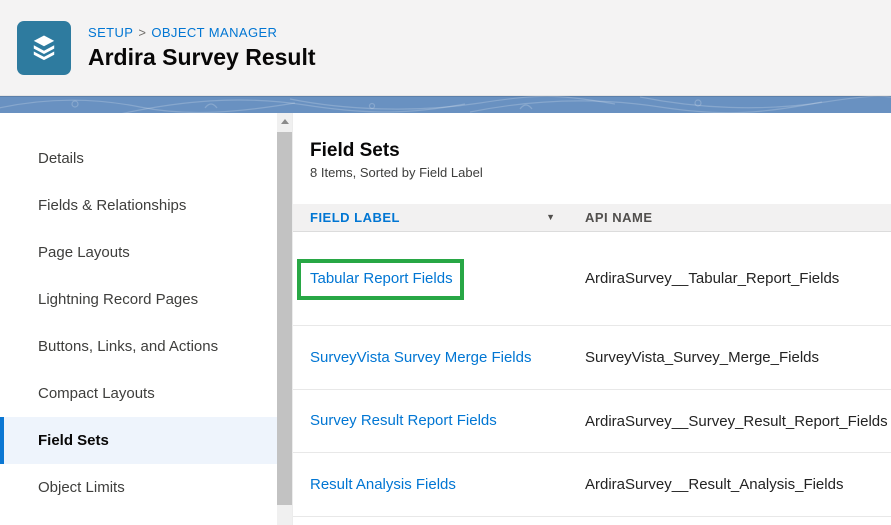  What do you see at coordinates (138, 158) in the screenshot?
I see `sidebar-item-details: Details` at bounding box center [138, 158].